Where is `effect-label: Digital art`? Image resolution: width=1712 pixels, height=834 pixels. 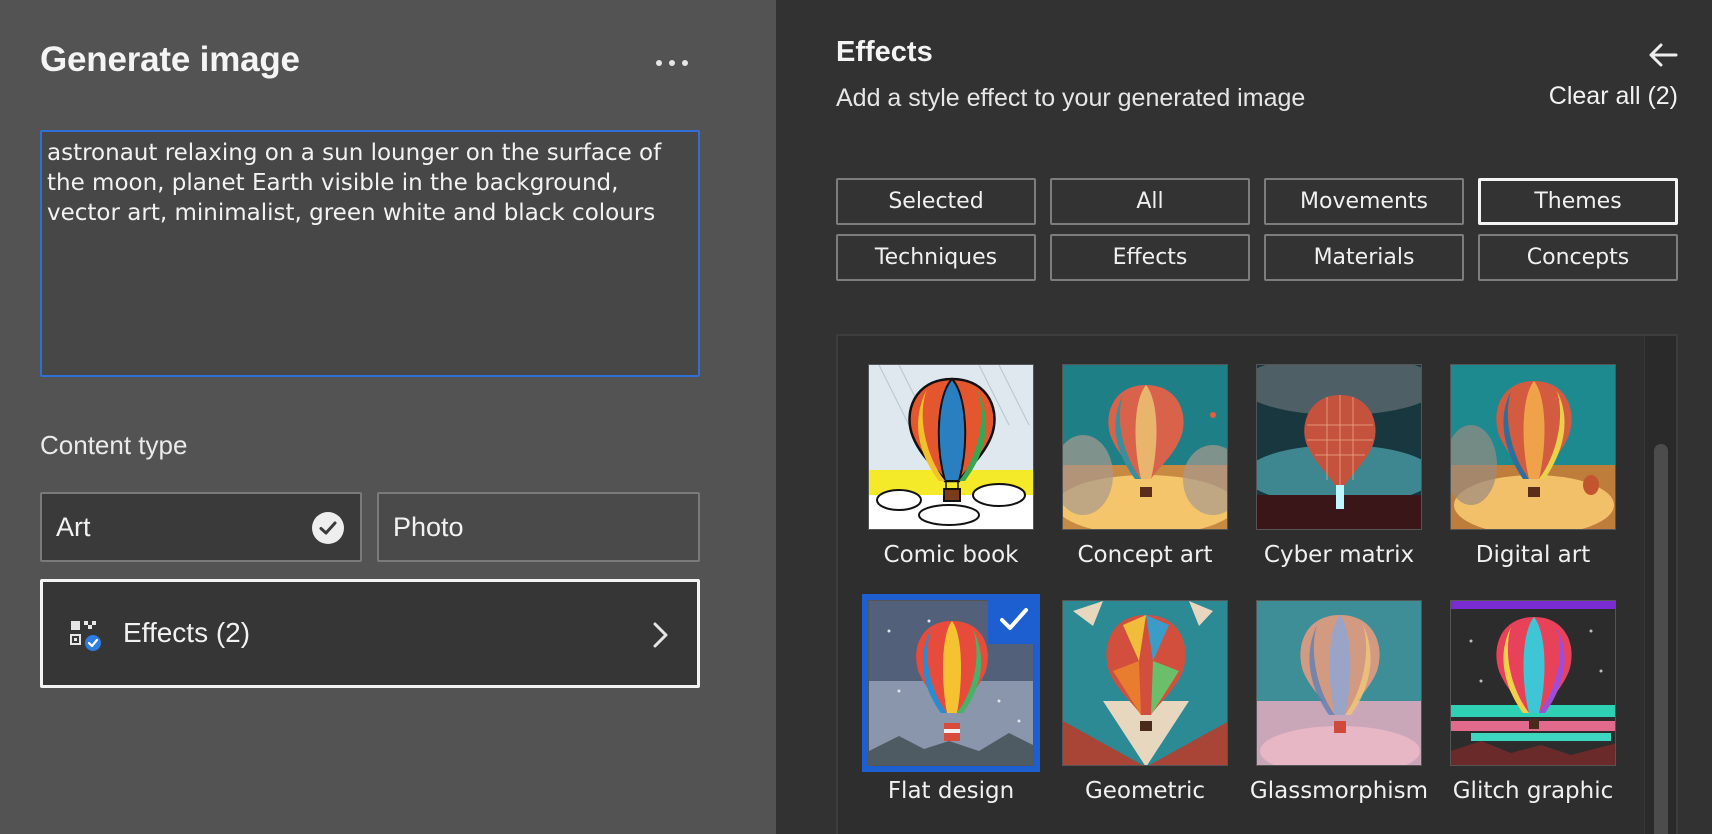 effect-label: Digital art is located at coordinates (1533, 555).